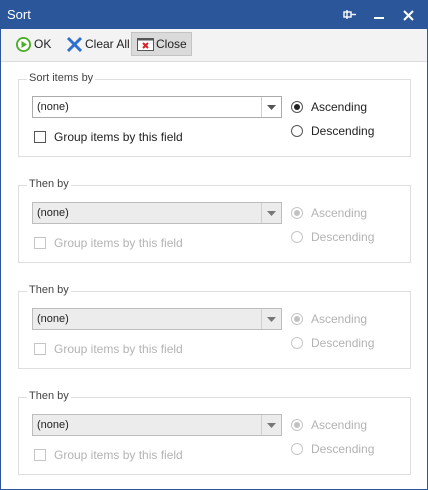  What do you see at coordinates (145, 44) in the screenshot?
I see `close-window-icon` at bounding box center [145, 44].